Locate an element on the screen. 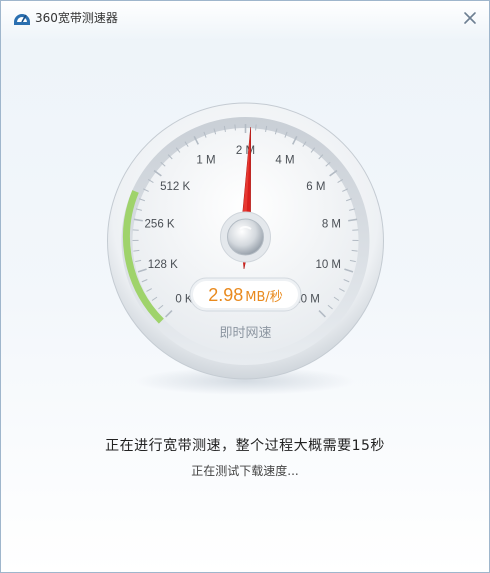  close-button is located at coordinates (470, 18).